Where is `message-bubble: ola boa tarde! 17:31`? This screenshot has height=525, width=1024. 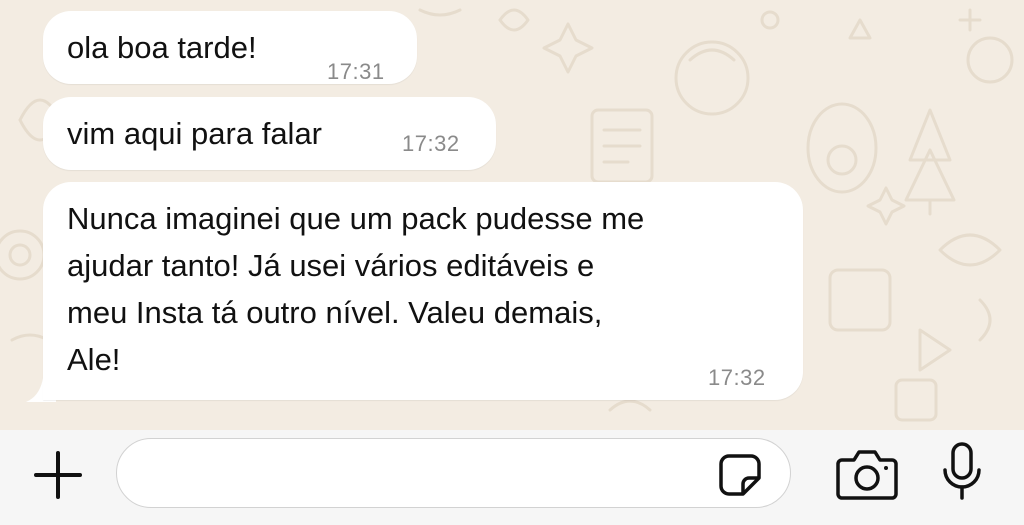
message-bubble: ola boa tarde! 17:31 is located at coordinates (230, 47).